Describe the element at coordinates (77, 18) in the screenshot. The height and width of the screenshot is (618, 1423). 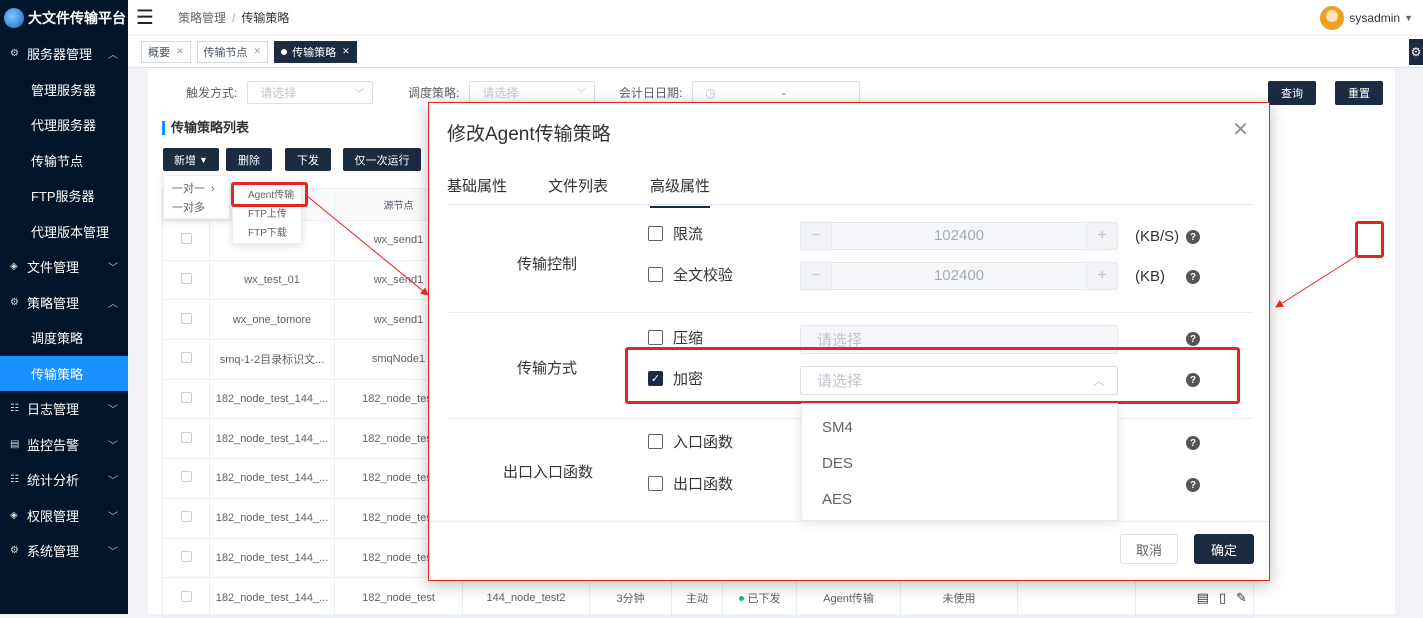
I see `app-title: 大文件传输平台` at that location.